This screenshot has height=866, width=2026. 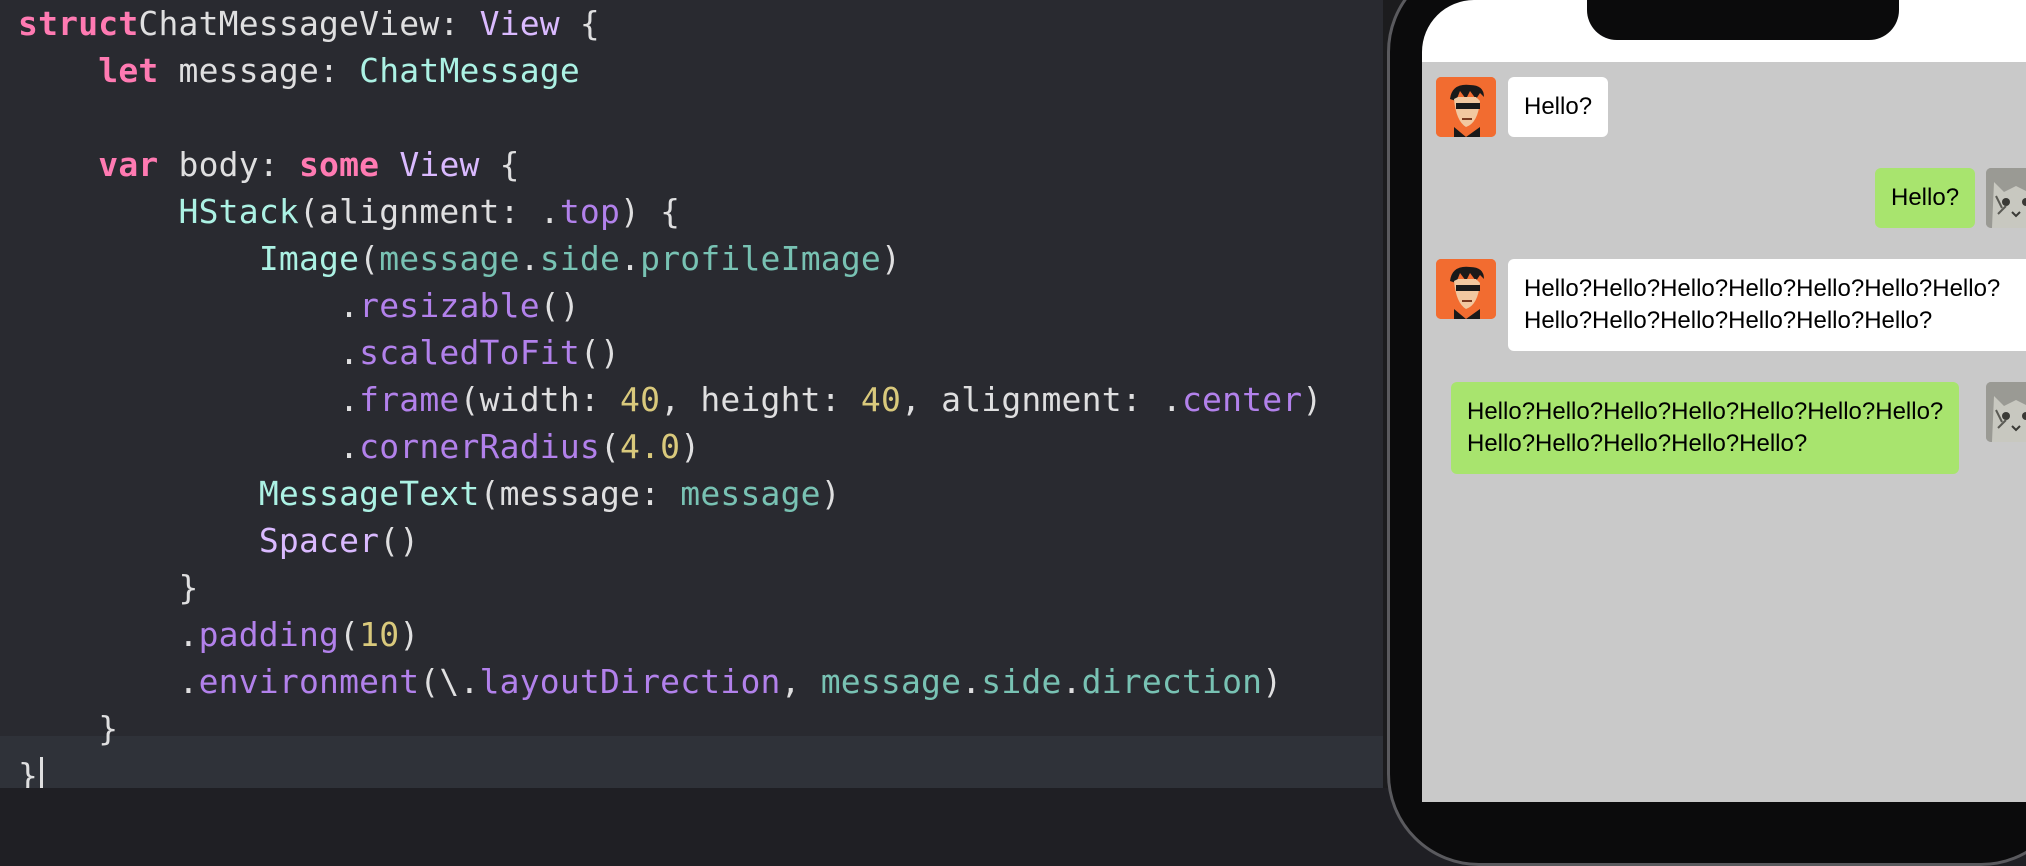 I want to click on text-cursor, so click(x=42, y=772).